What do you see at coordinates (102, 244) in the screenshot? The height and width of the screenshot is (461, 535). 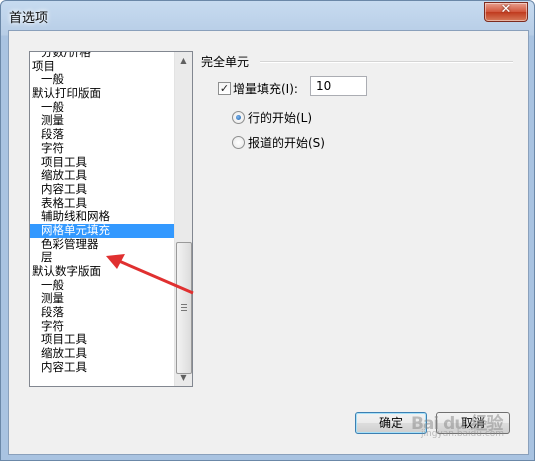 I see `category-list-item: 色彩管理器` at bounding box center [102, 244].